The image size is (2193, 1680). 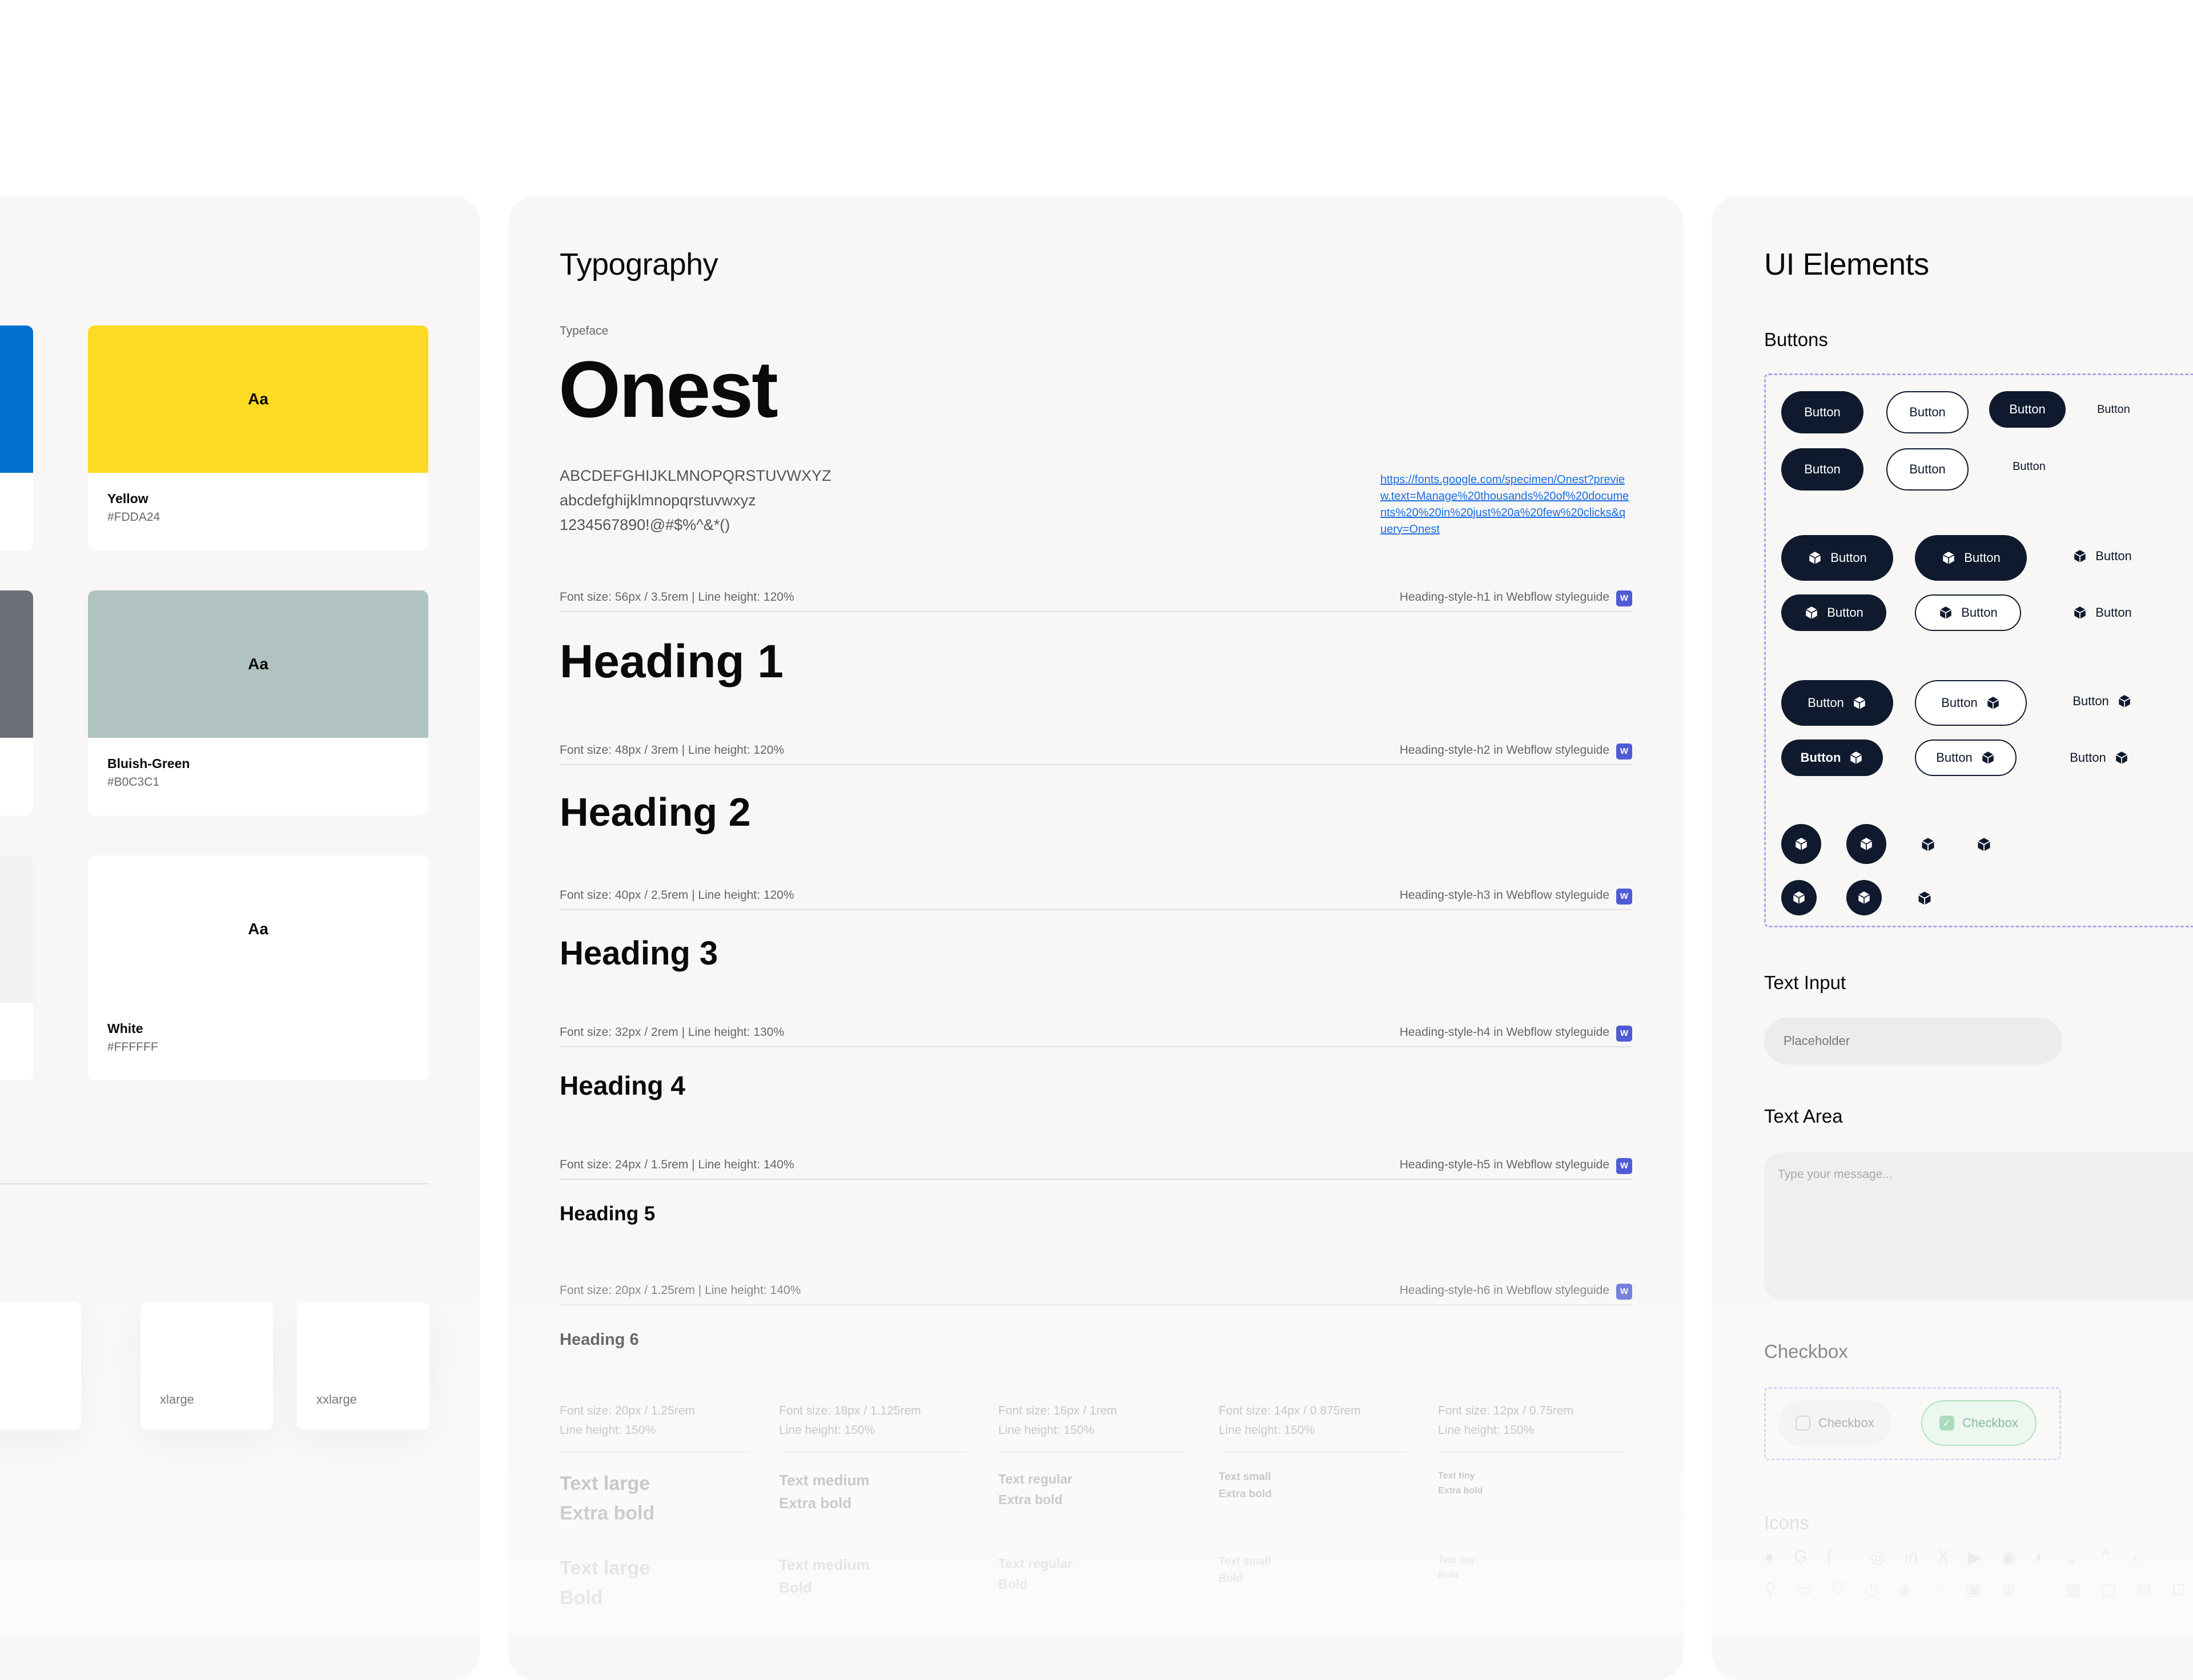 I want to click on checkbox-checked: ✓ Checkbox, so click(x=1979, y=1423).